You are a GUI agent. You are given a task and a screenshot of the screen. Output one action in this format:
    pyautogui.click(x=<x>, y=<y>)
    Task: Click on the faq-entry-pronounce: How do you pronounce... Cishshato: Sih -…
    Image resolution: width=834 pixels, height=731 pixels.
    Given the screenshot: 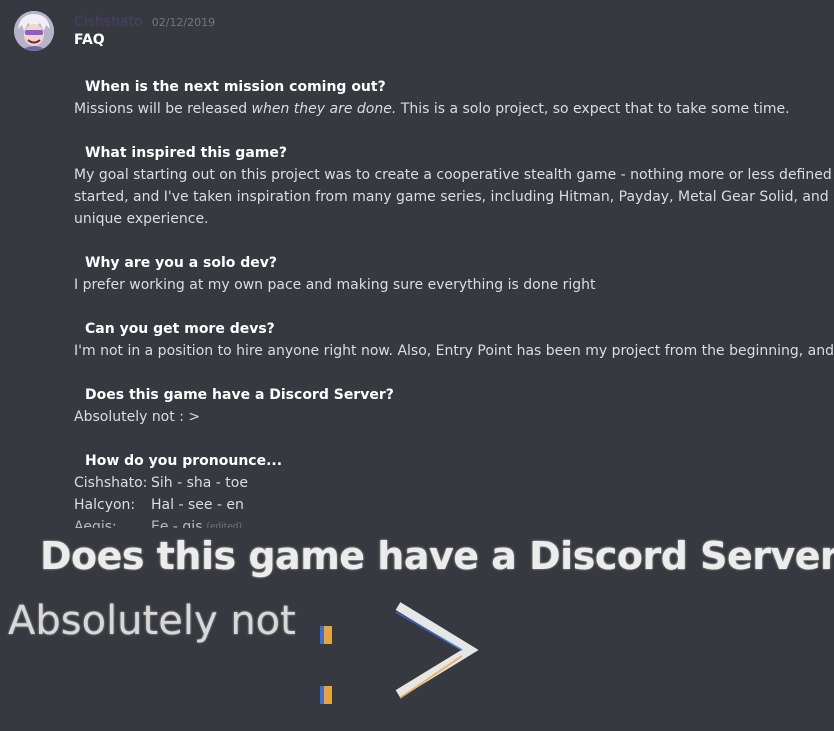 What is the action you would take?
    pyautogui.click(x=454, y=489)
    